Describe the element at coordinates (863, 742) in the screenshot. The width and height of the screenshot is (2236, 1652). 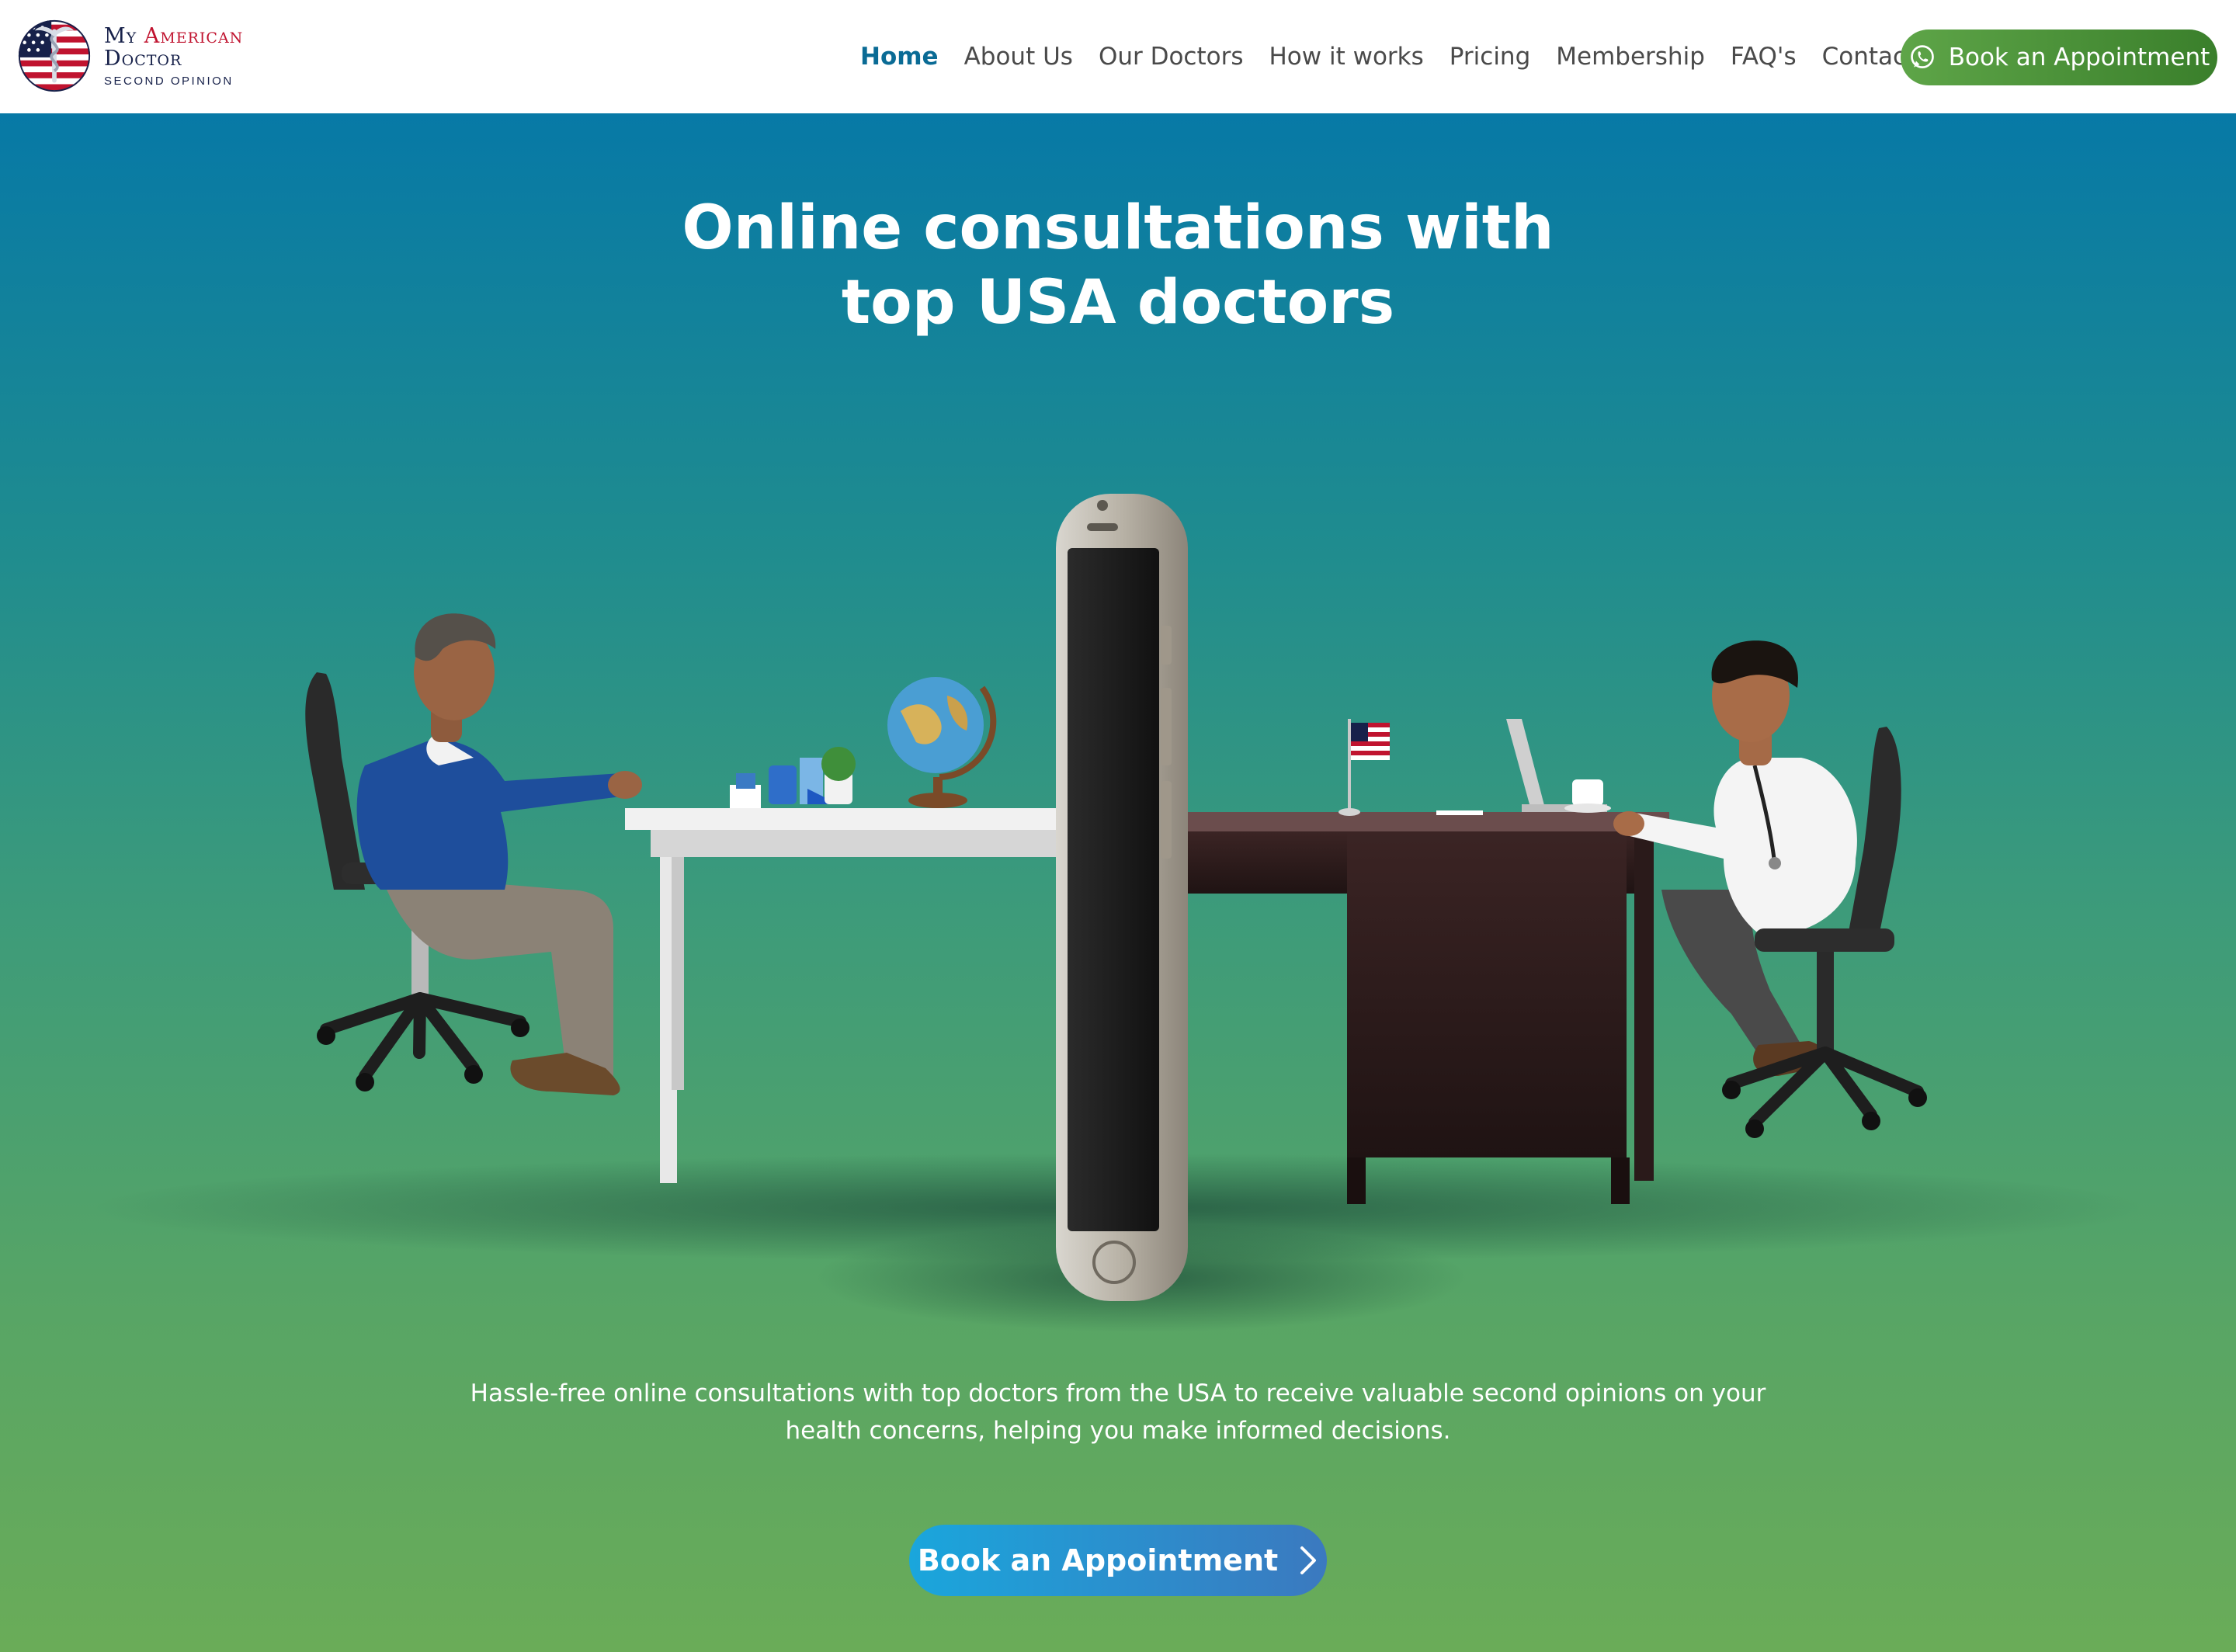
I see `desk-items-left` at that location.